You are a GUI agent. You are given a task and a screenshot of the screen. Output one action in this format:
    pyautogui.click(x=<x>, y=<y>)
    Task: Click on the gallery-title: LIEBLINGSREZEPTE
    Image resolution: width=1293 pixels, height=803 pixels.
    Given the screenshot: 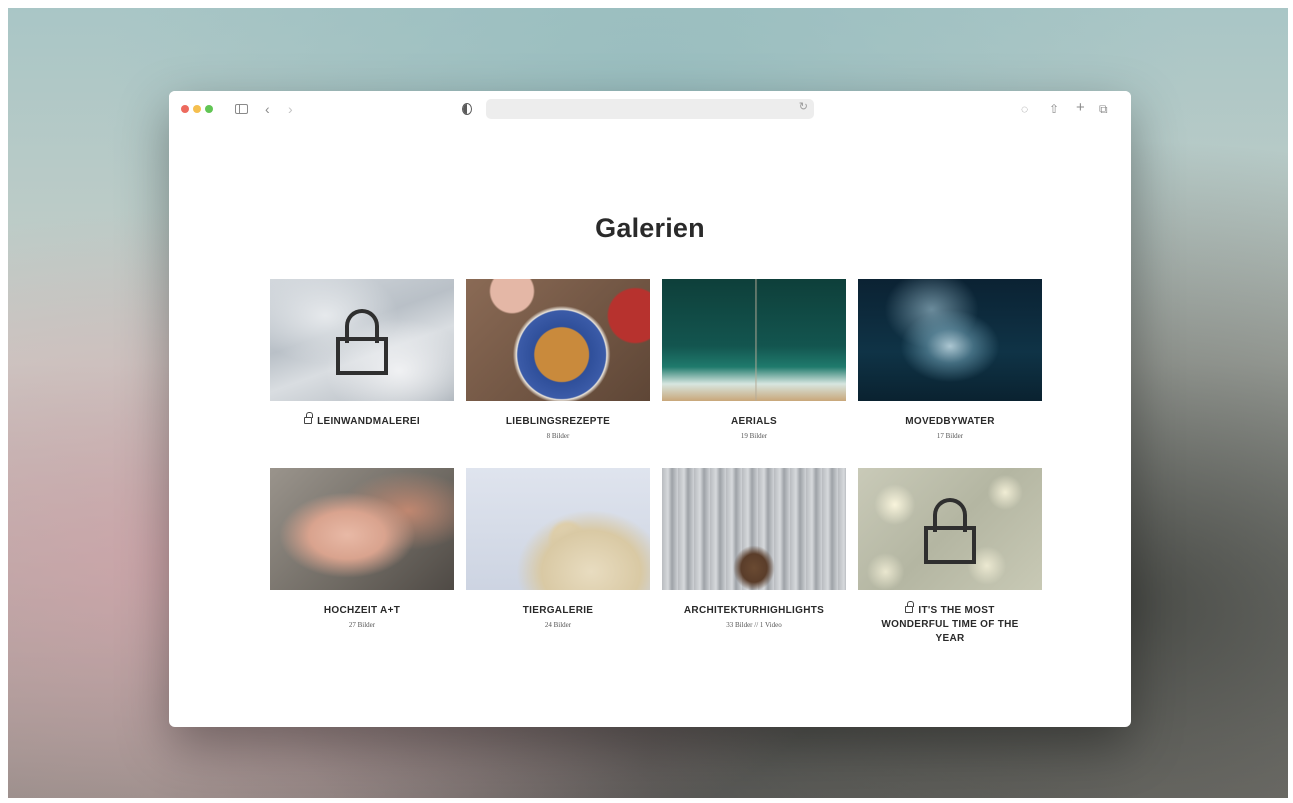 What is the action you would take?
    pyautogui.click(x=558, y=421)
    